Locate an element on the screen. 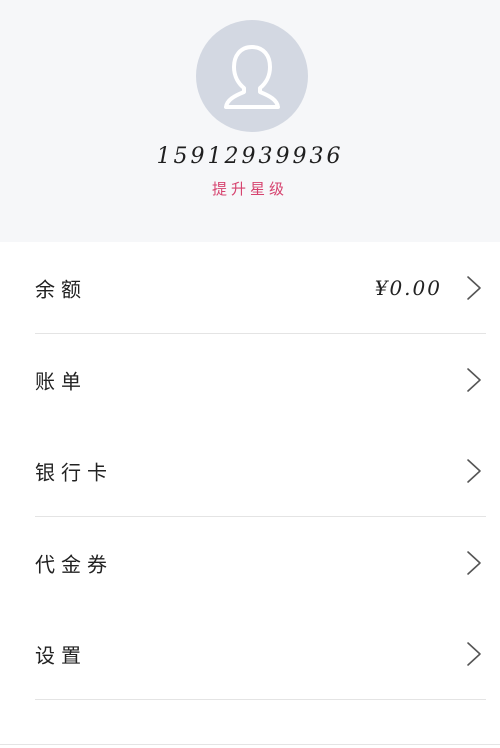 Image resolution: width=500 pixels, height=748 pixels. menu-item-label: 设置 is located at coordinates (61, 655).